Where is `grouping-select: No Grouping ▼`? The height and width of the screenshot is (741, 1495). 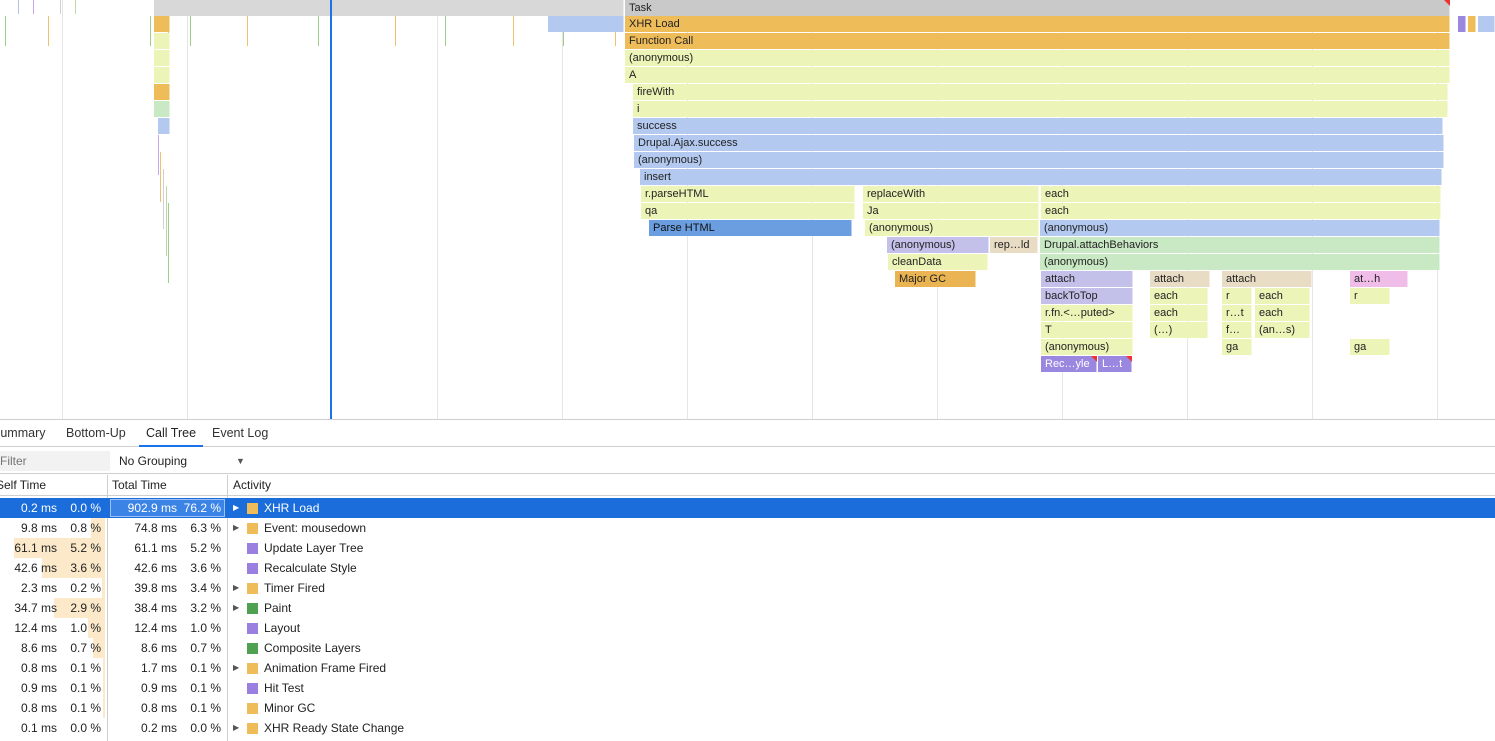 grouping-select: No Grouping ▼ is located at coordinates (182, 461).